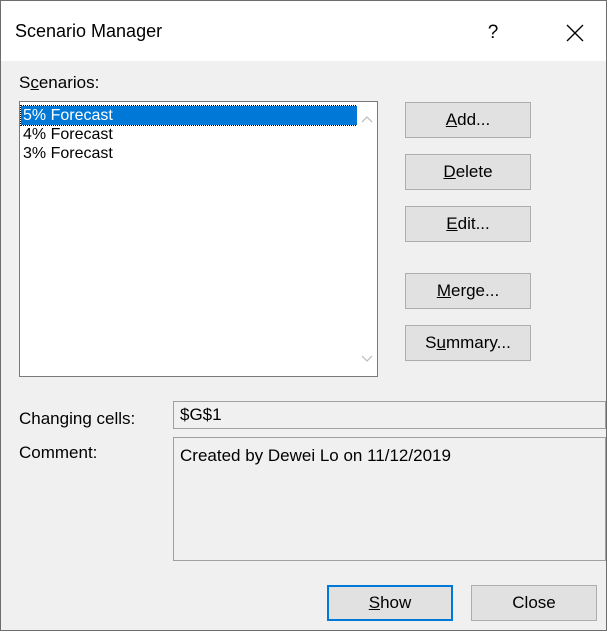 Image resolution: width=607 pixels, height=631 pixels. I want to click on scroll-up-button, so click(367, 119).